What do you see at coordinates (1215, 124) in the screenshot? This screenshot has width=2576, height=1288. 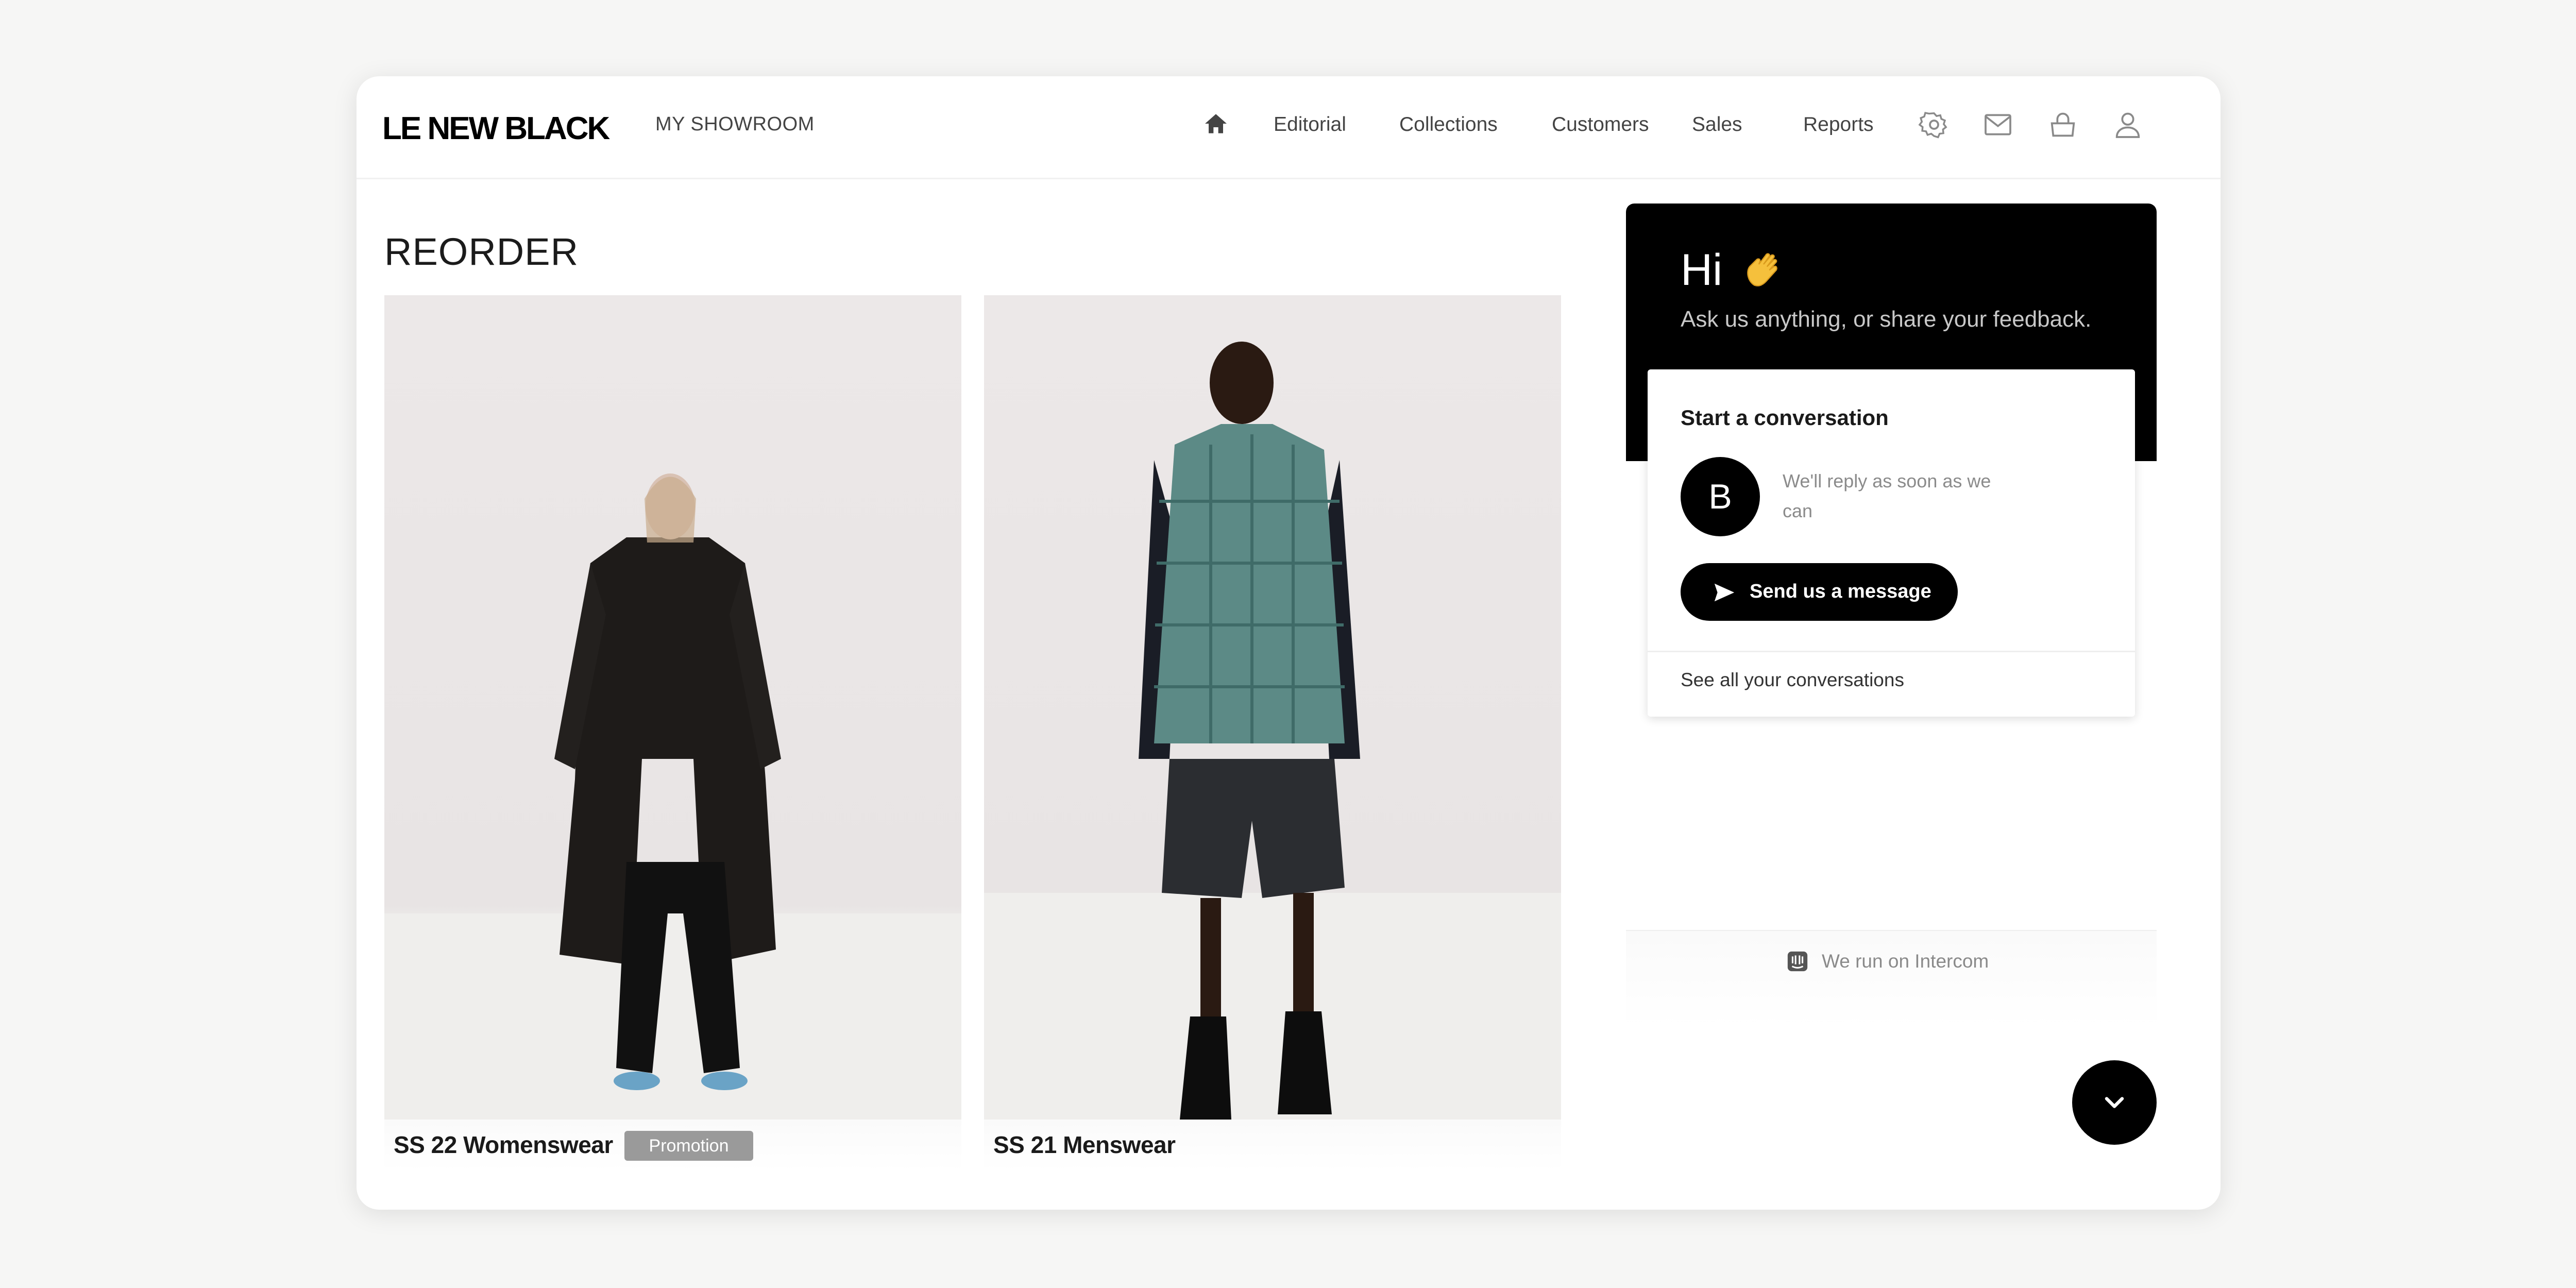 I see `home-icon` at bounding box center [1215, 124].